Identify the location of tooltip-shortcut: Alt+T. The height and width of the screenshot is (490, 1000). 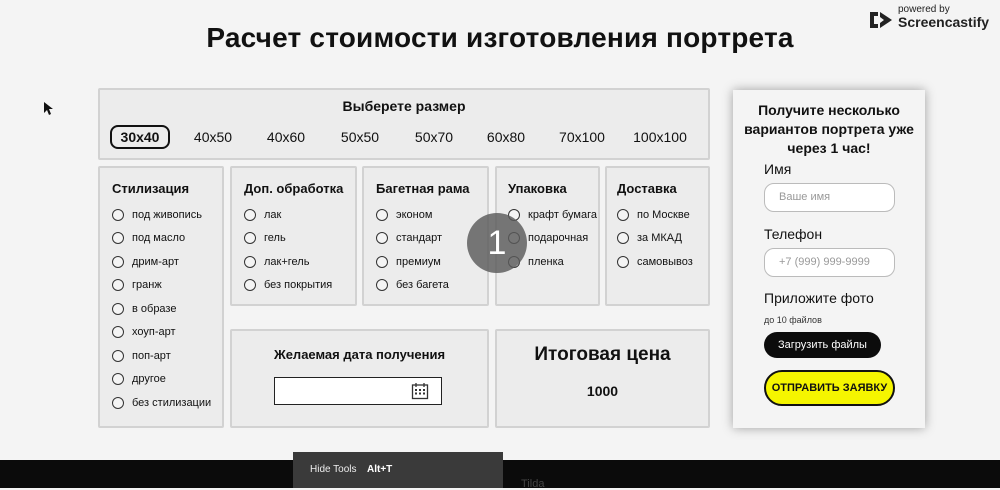
(380, 469).